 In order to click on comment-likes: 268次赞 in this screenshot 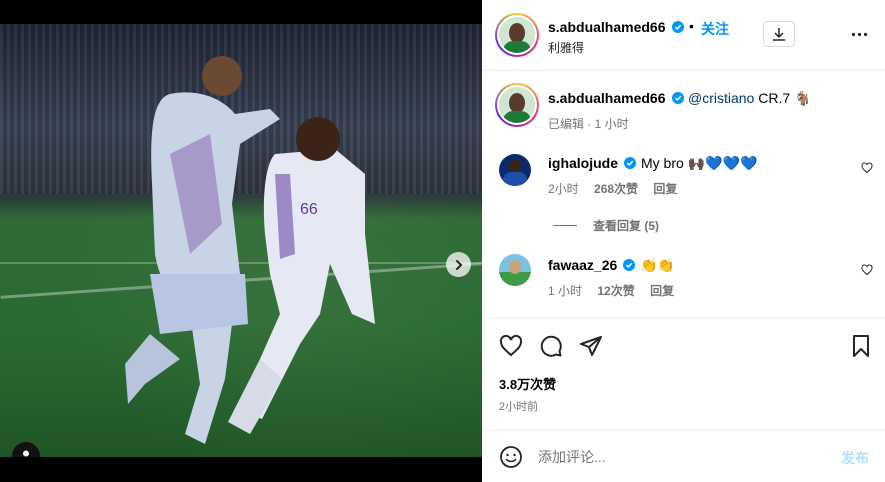, I will do `click(616, 189)`.